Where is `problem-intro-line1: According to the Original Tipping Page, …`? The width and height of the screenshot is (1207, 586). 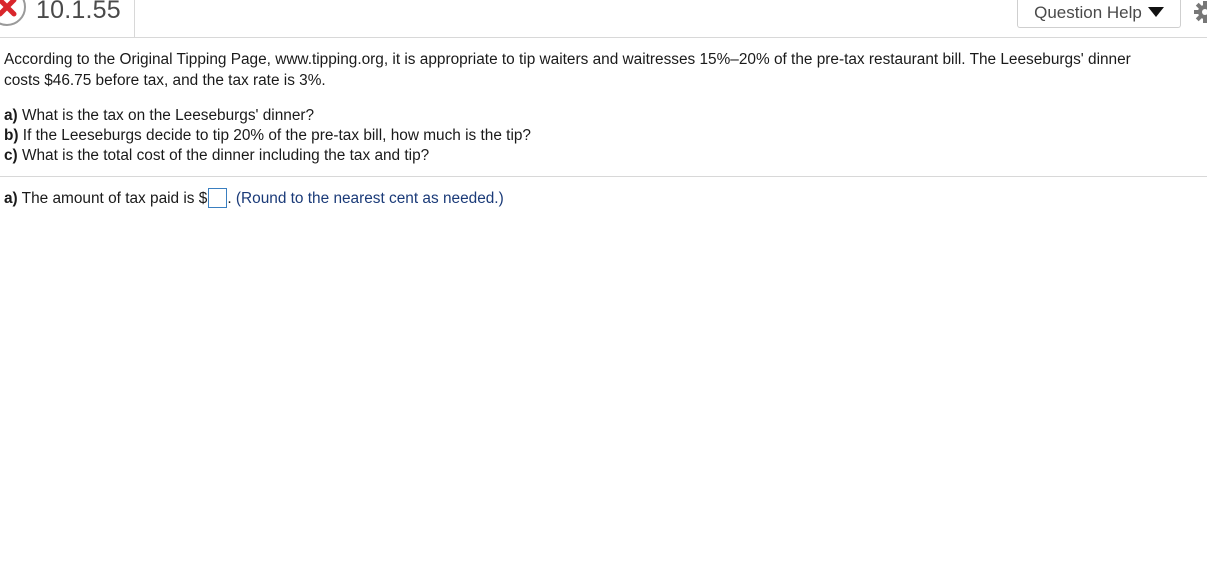
problem-intro-line1: According to the Original Tipping Page, … is located at coordinates (567, 59).